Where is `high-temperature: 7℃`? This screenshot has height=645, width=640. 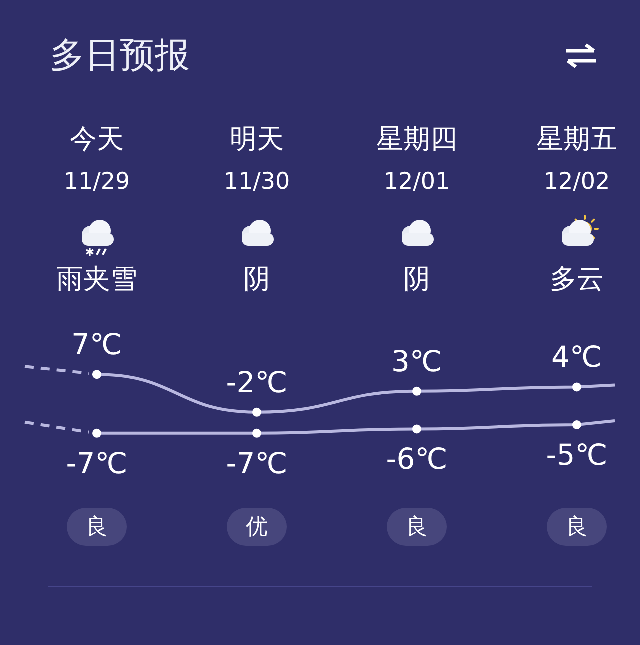 high-temperature: 7℃ is located at coordinates (97, 345).